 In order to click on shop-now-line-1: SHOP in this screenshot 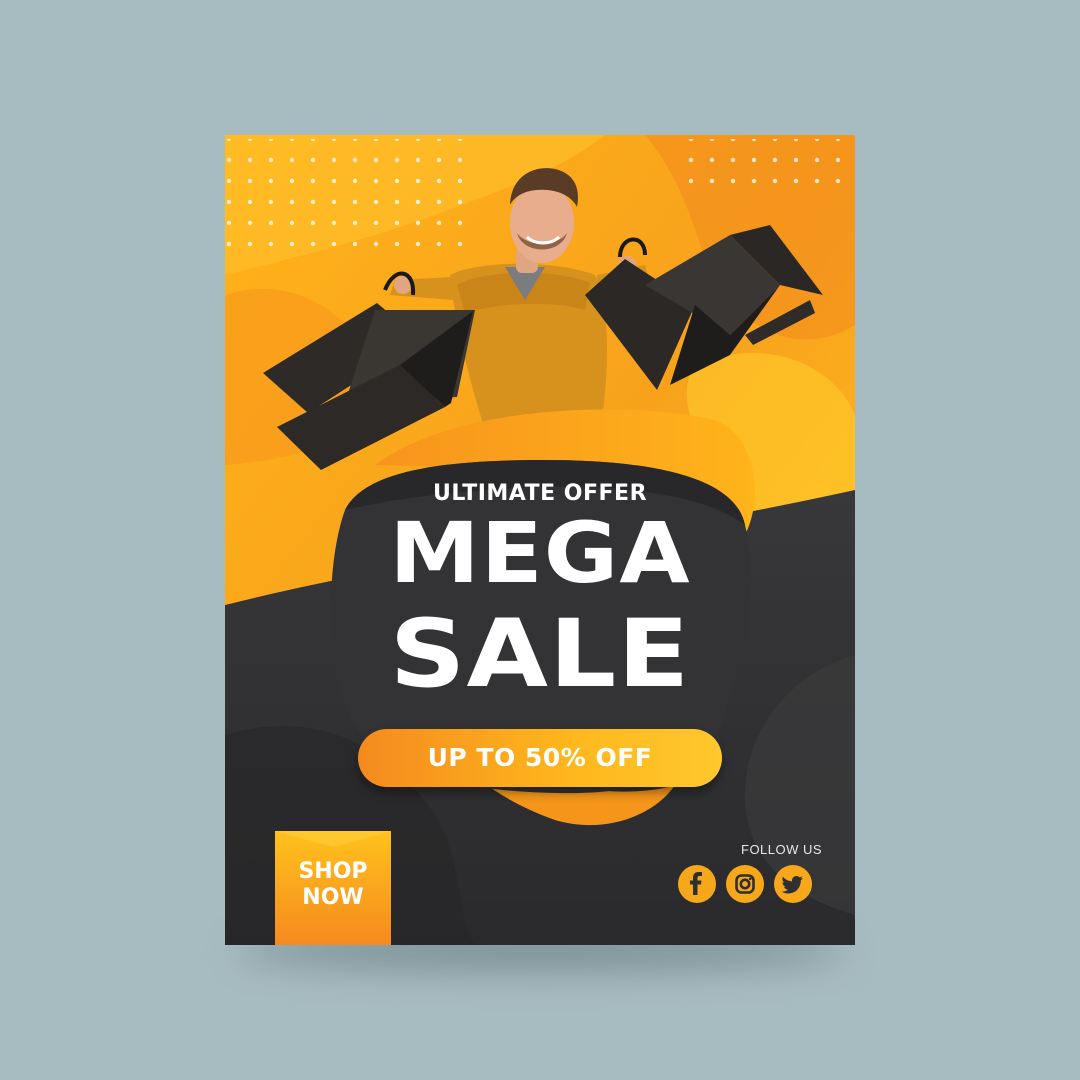, I will do `click(333, 871)`.